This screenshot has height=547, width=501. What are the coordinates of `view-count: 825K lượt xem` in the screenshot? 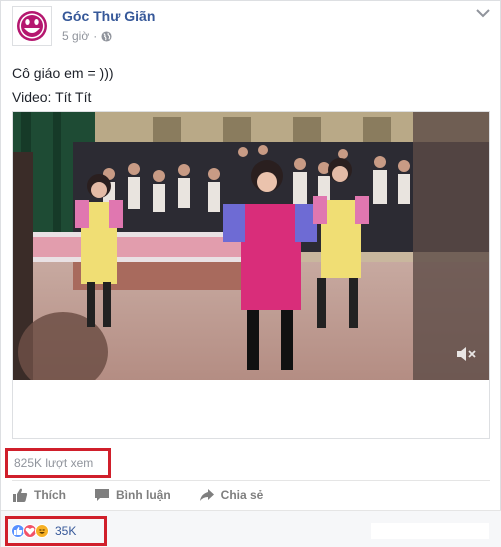 It's located at (58, 463).